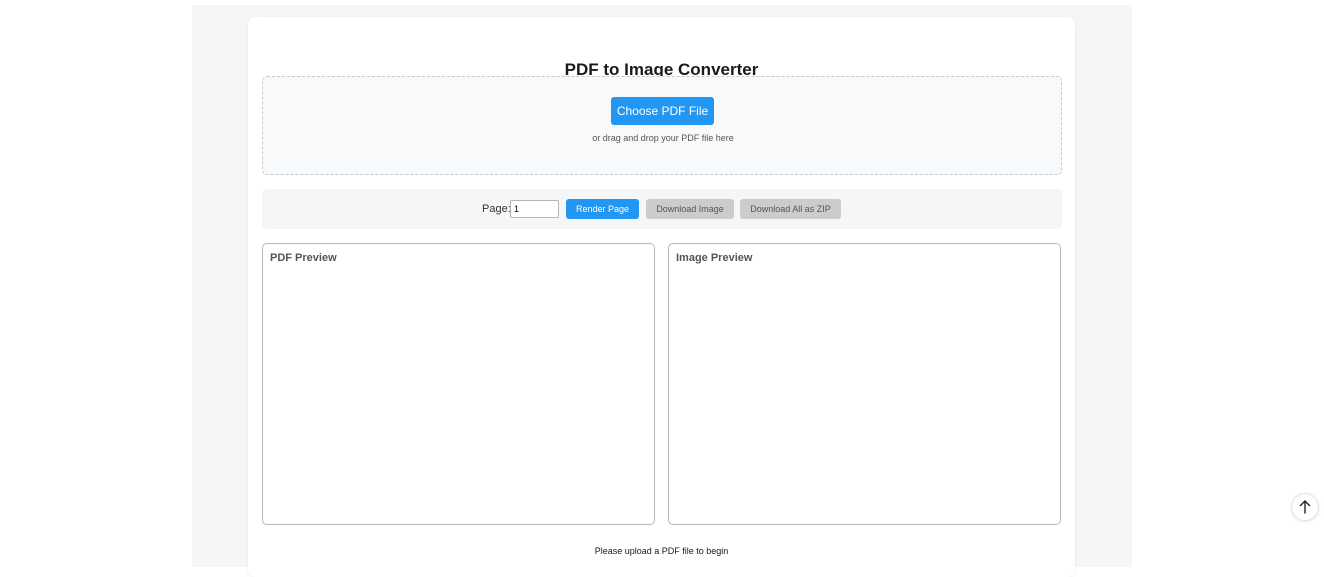  What do you see at coordinates (864, 384) in the screenshot?
I see `image-preview-panel: Image Preview` at bounding box center [864, 384].